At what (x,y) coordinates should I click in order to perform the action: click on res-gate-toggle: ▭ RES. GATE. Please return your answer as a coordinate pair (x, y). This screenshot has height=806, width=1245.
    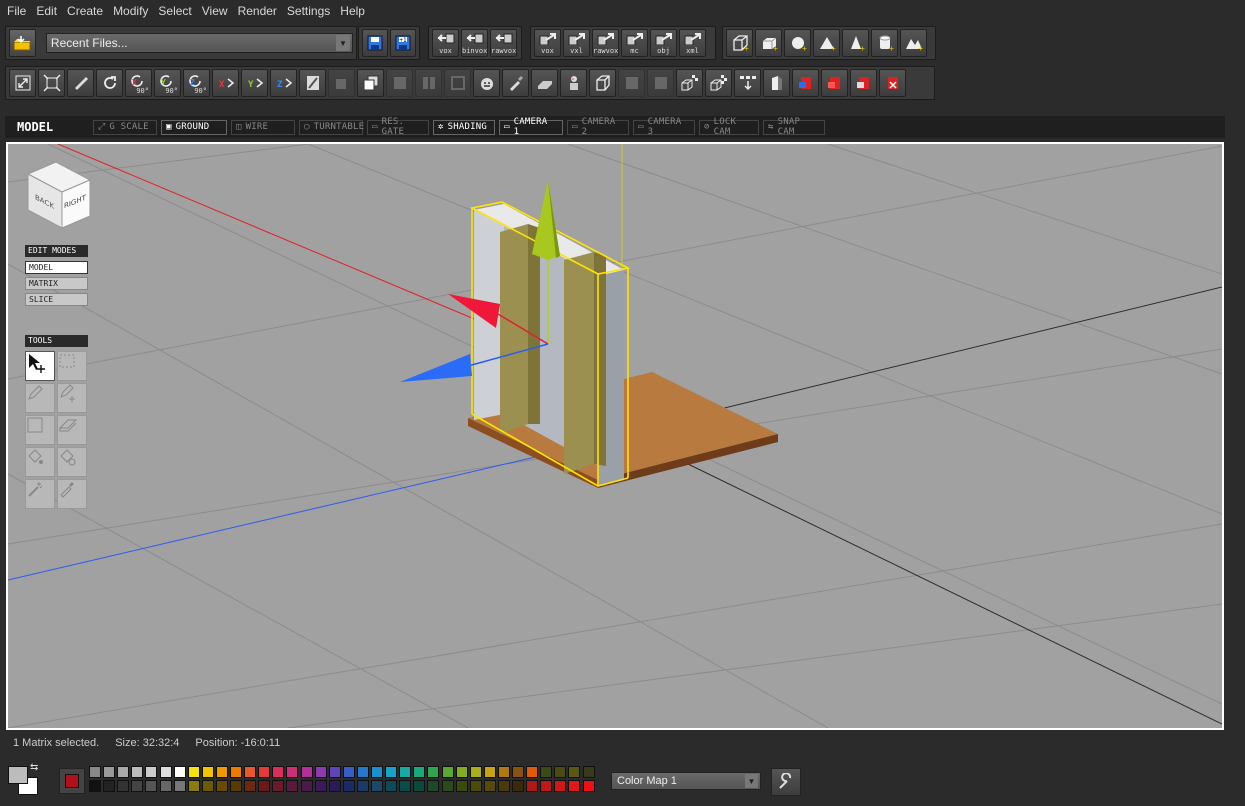
    Looking at the image, I should click on (398, 127).